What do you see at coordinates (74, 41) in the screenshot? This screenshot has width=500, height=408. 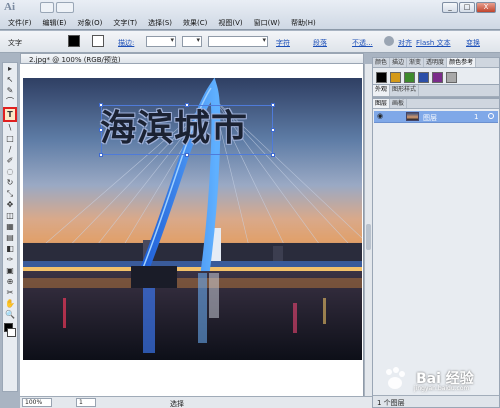 I see `fill-color-swatch` at bounding box center [74, 41].